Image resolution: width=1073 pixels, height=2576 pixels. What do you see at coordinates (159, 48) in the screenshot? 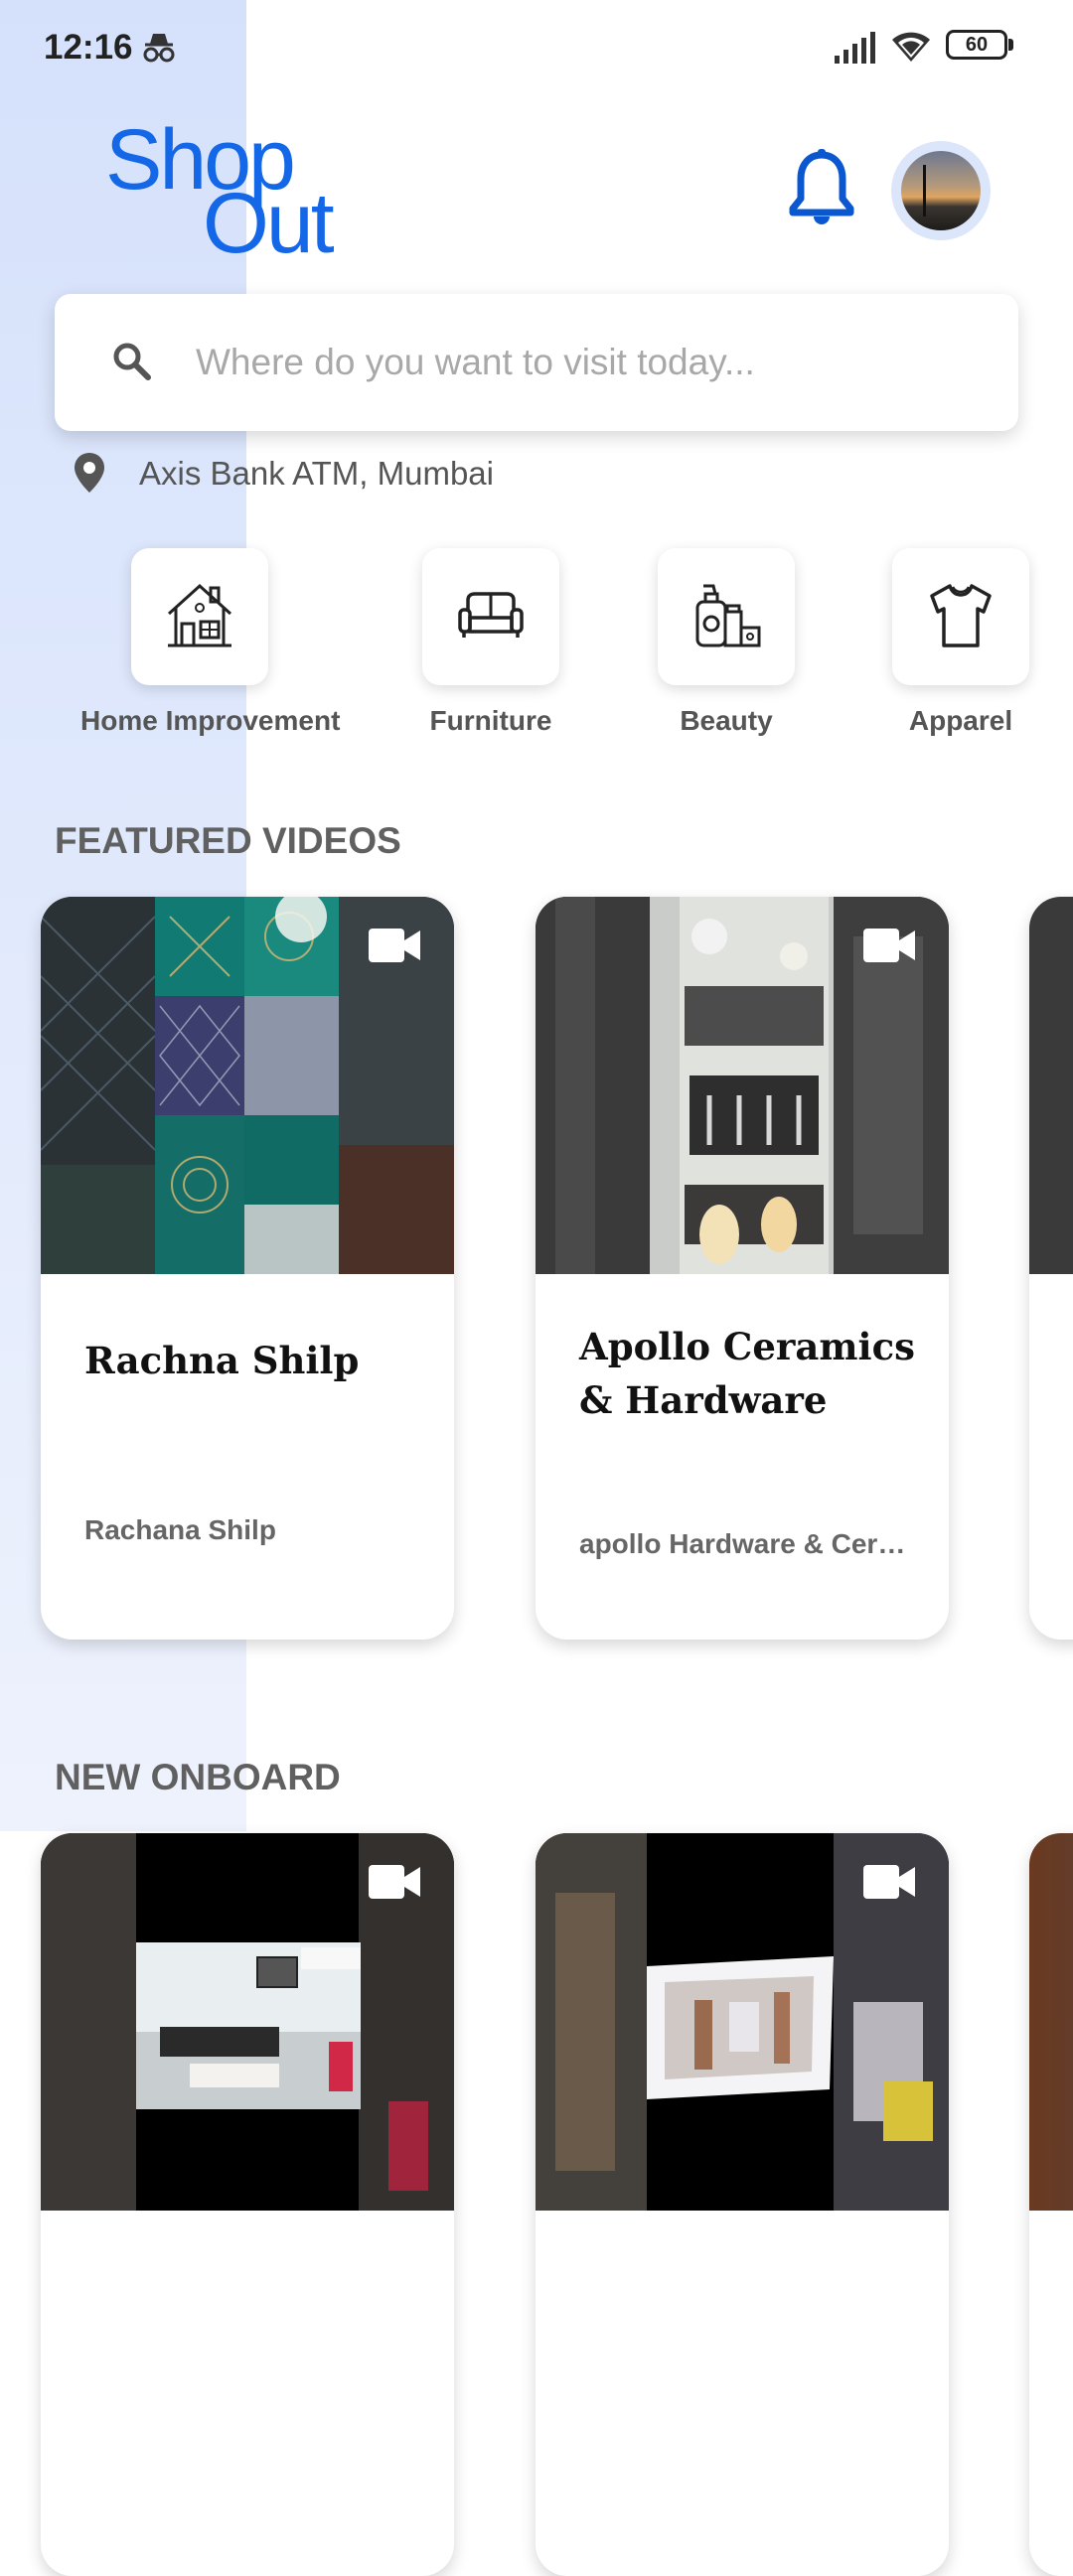
I see `incognito-icon` at bounding box center [159, 48].